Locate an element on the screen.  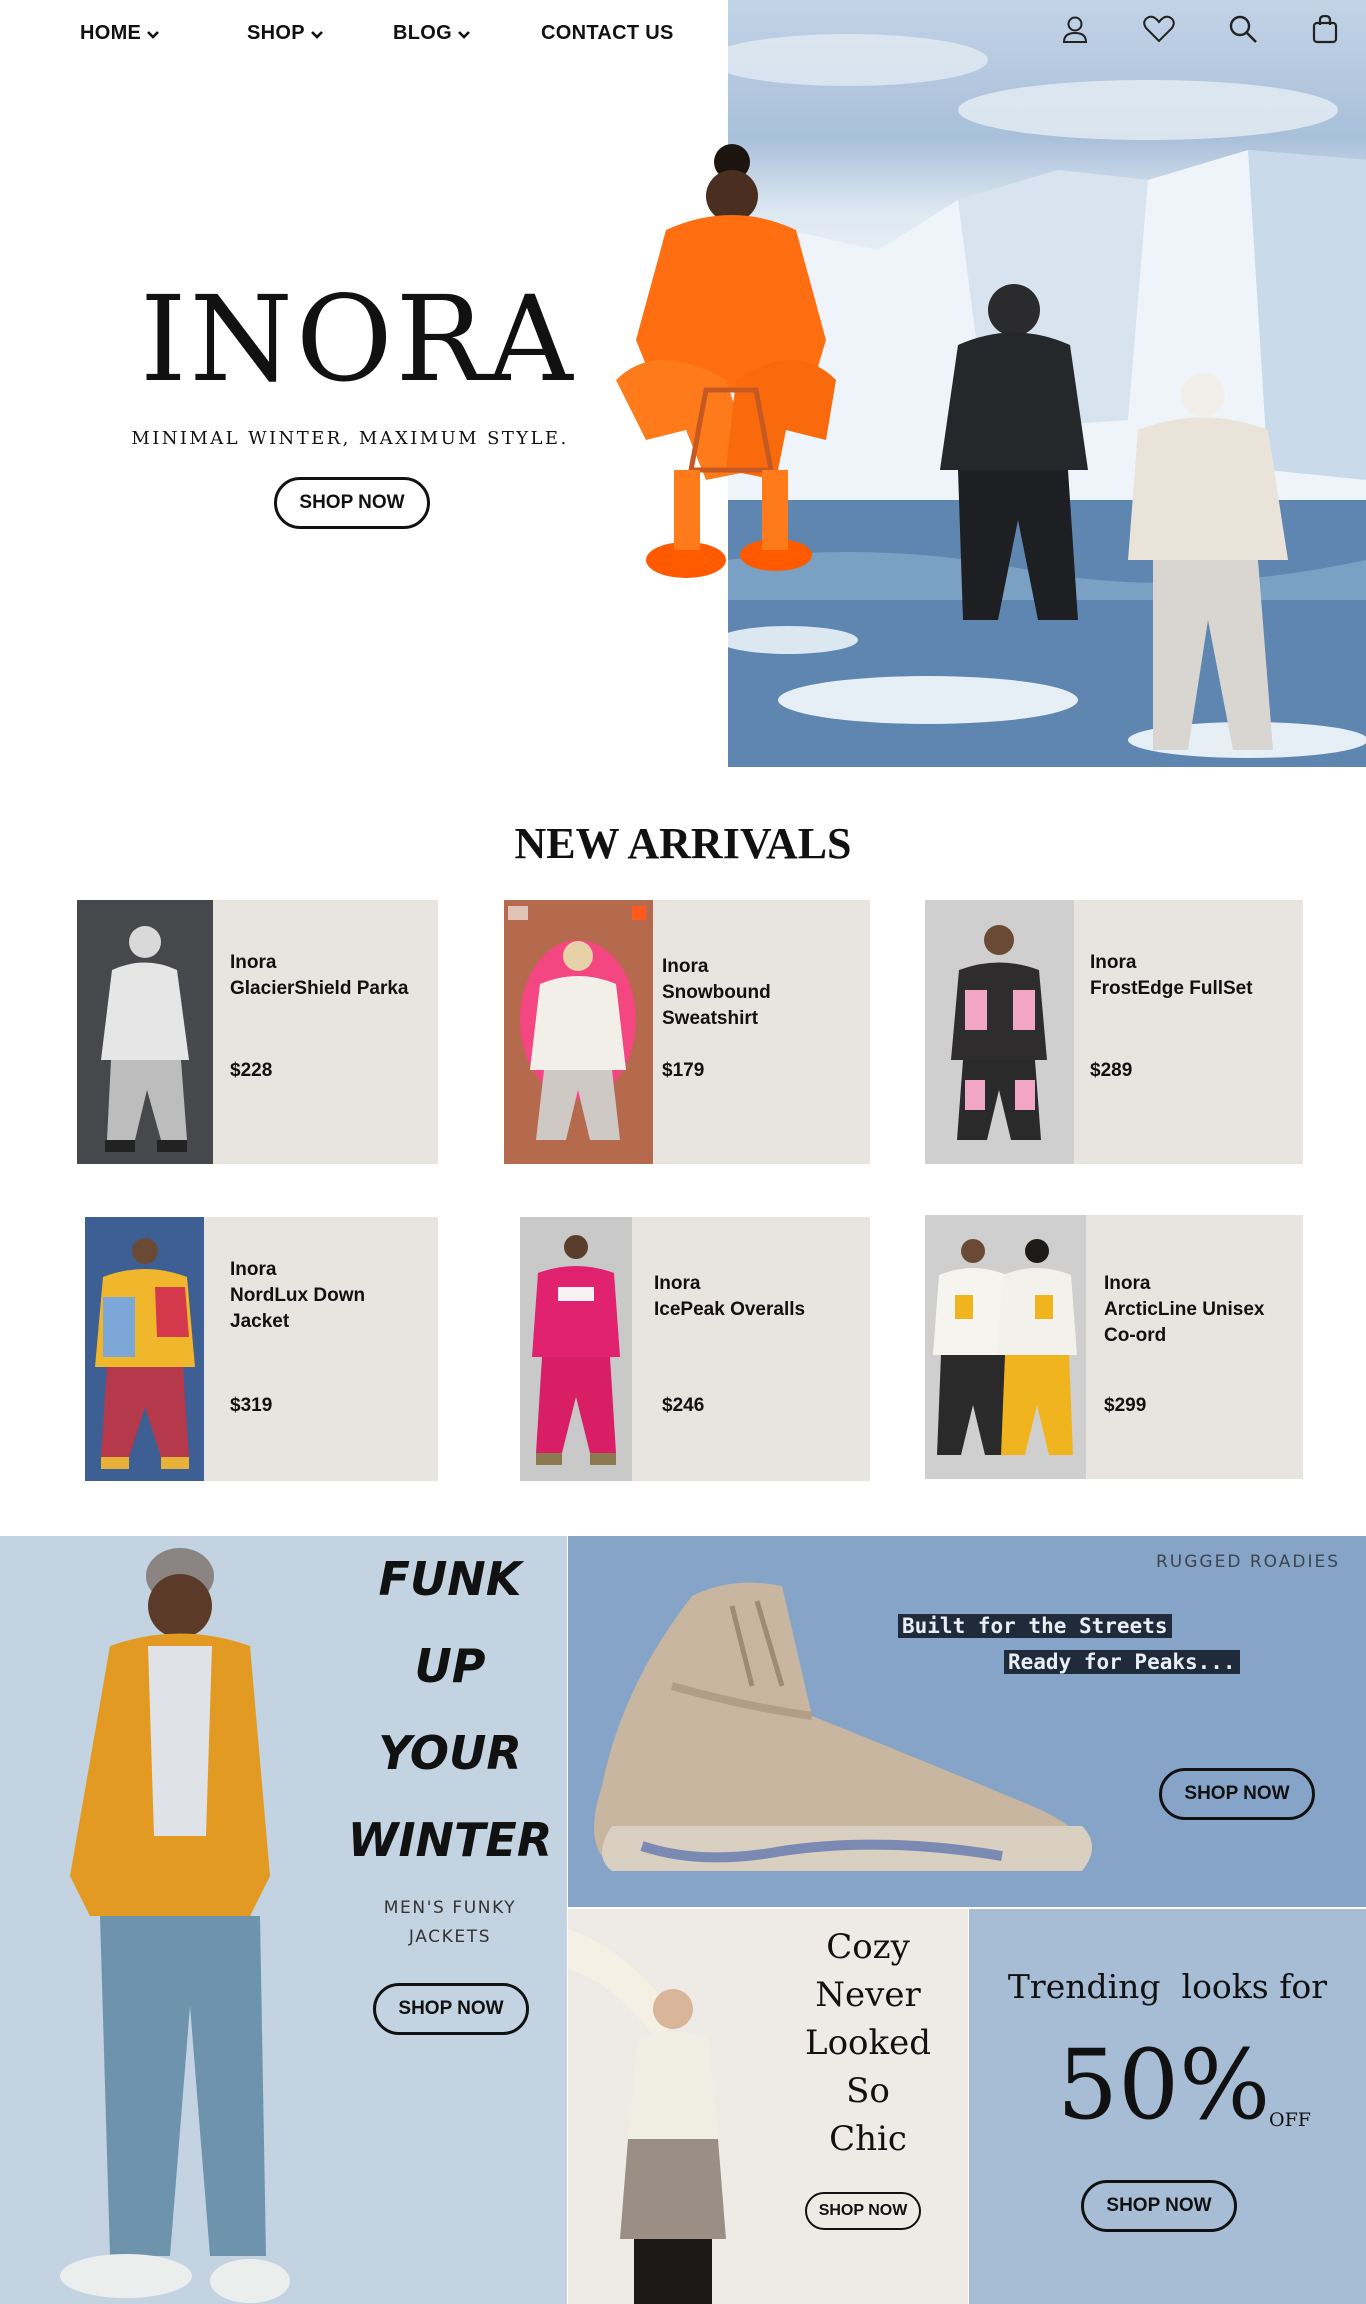
product-name: Inora Snowbound Sweatshirt is located at coordinates (716, 992).